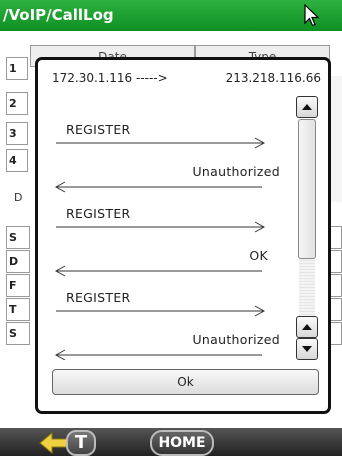 The width and height of the screenshot is (342, 456). What do you see at coordinates (312, 15) in the screenshot?
I see `mouse-cursor-icon` at bounding box center [312, 15].